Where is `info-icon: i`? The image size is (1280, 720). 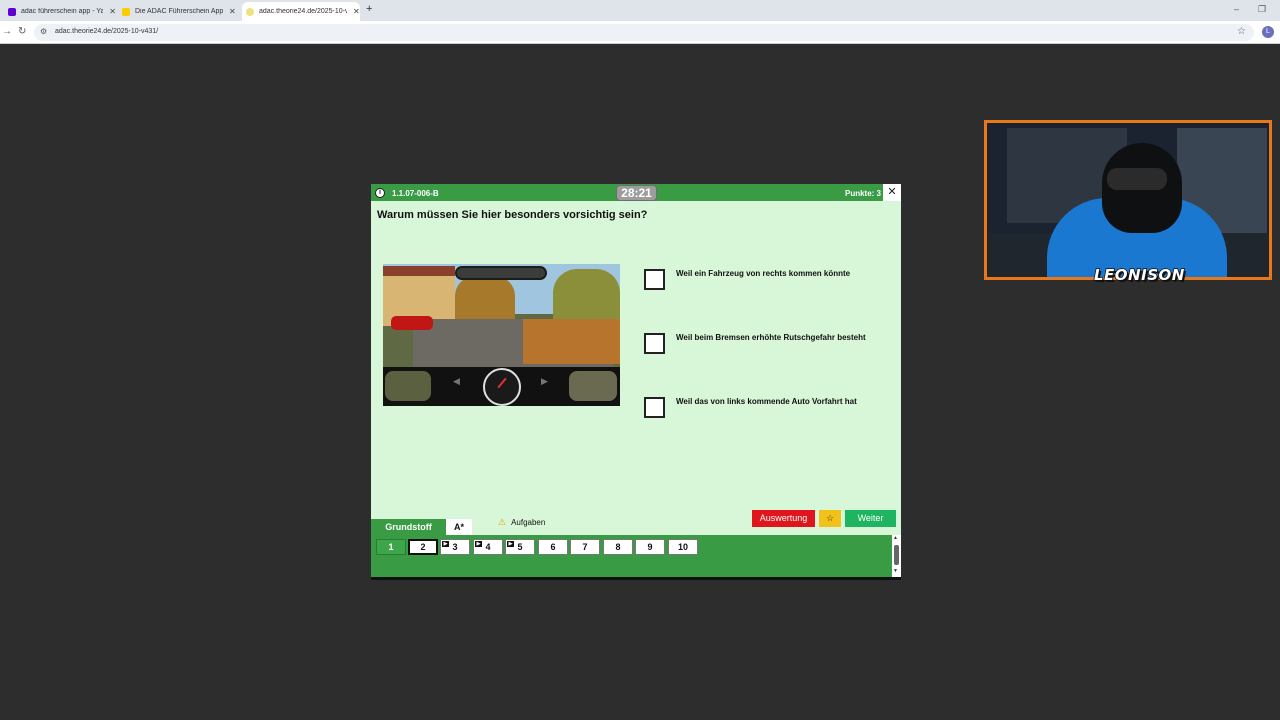
info-icon: i is located at coordinates (380, 193).